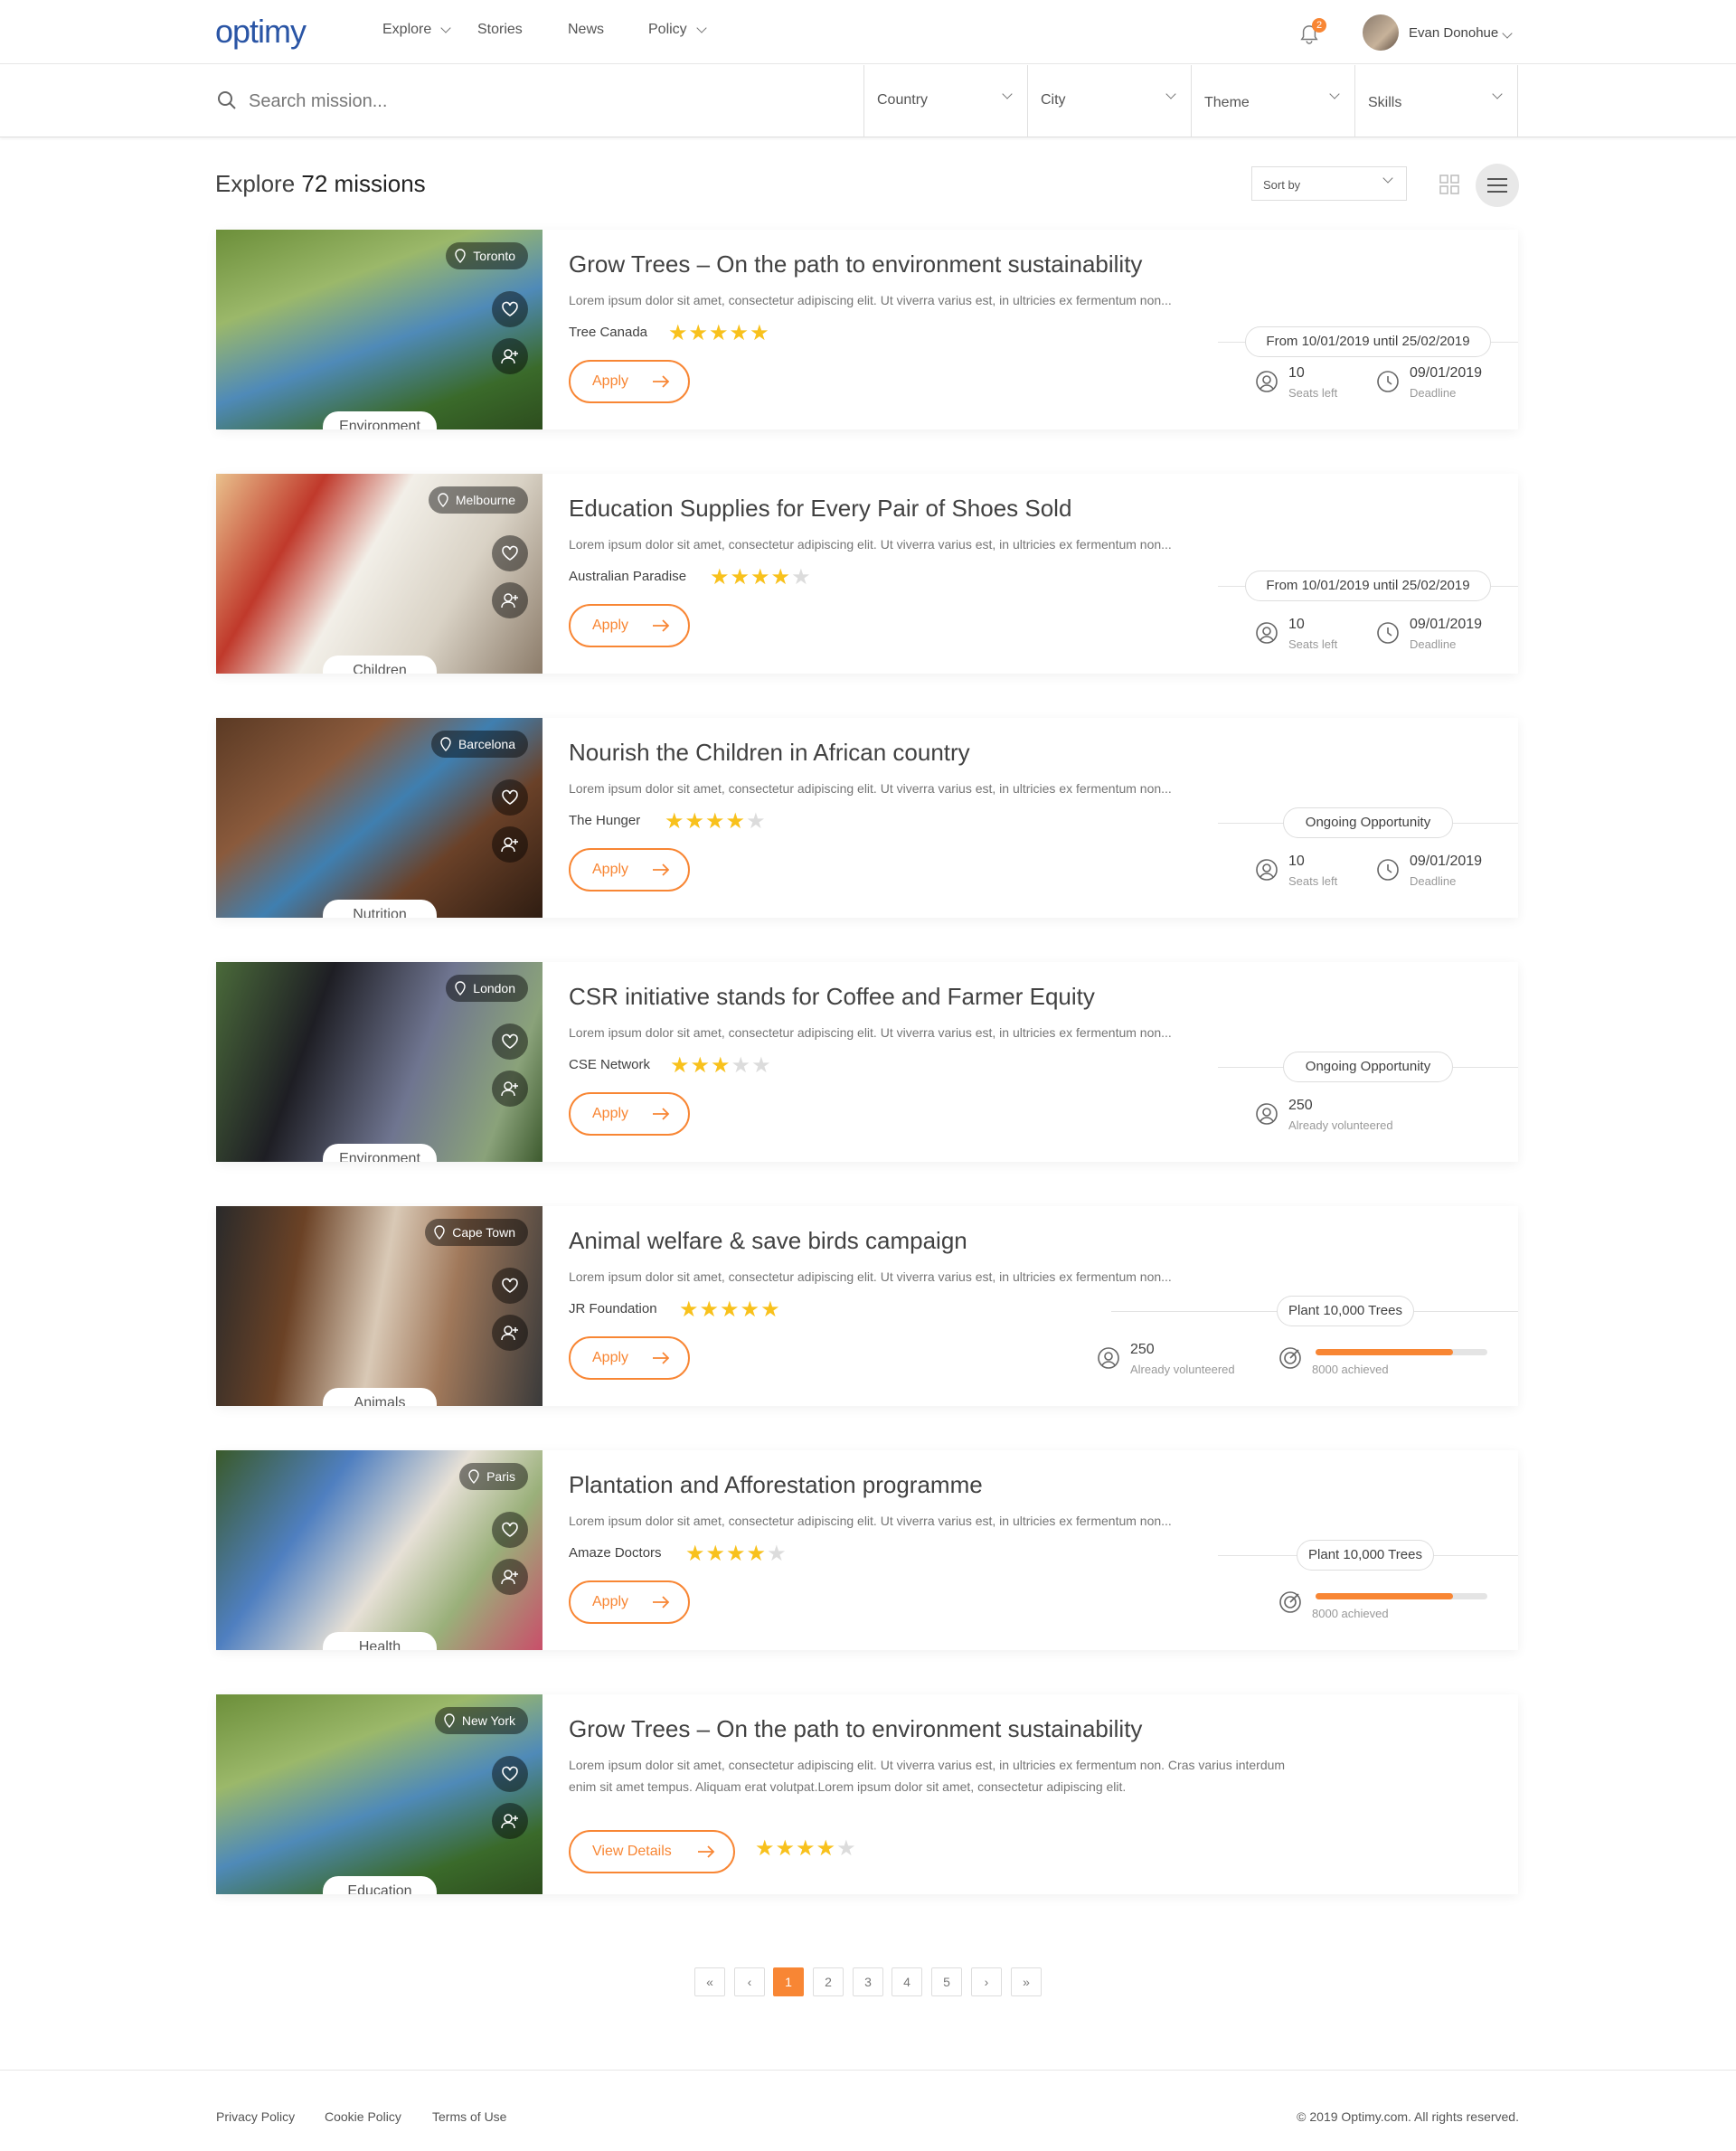 This screenshot has height=2151, width=1736. What do you see at coordinates (1026, 1981) in the screenshot?
I see `pagination-last: »` at bounding box center [1026, 1981].